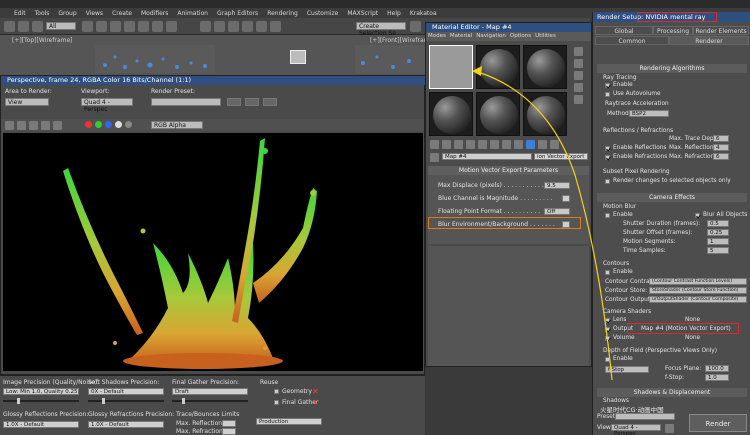  Describe the element at coordinates (698, 299) in the screenshot. I see `contour-output-button: urOutputShader (Contour Composite)` at that location.